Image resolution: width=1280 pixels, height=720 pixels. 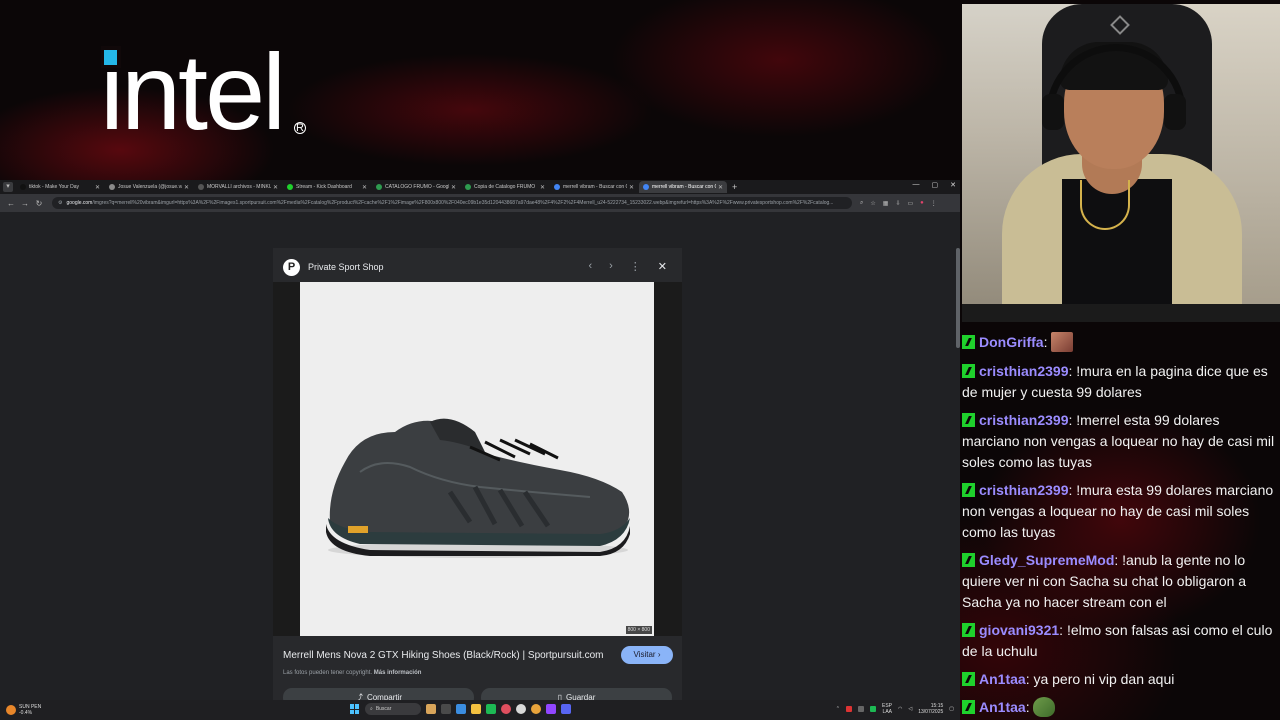 I want to click on browser-icon, so click(x=536, y=709).